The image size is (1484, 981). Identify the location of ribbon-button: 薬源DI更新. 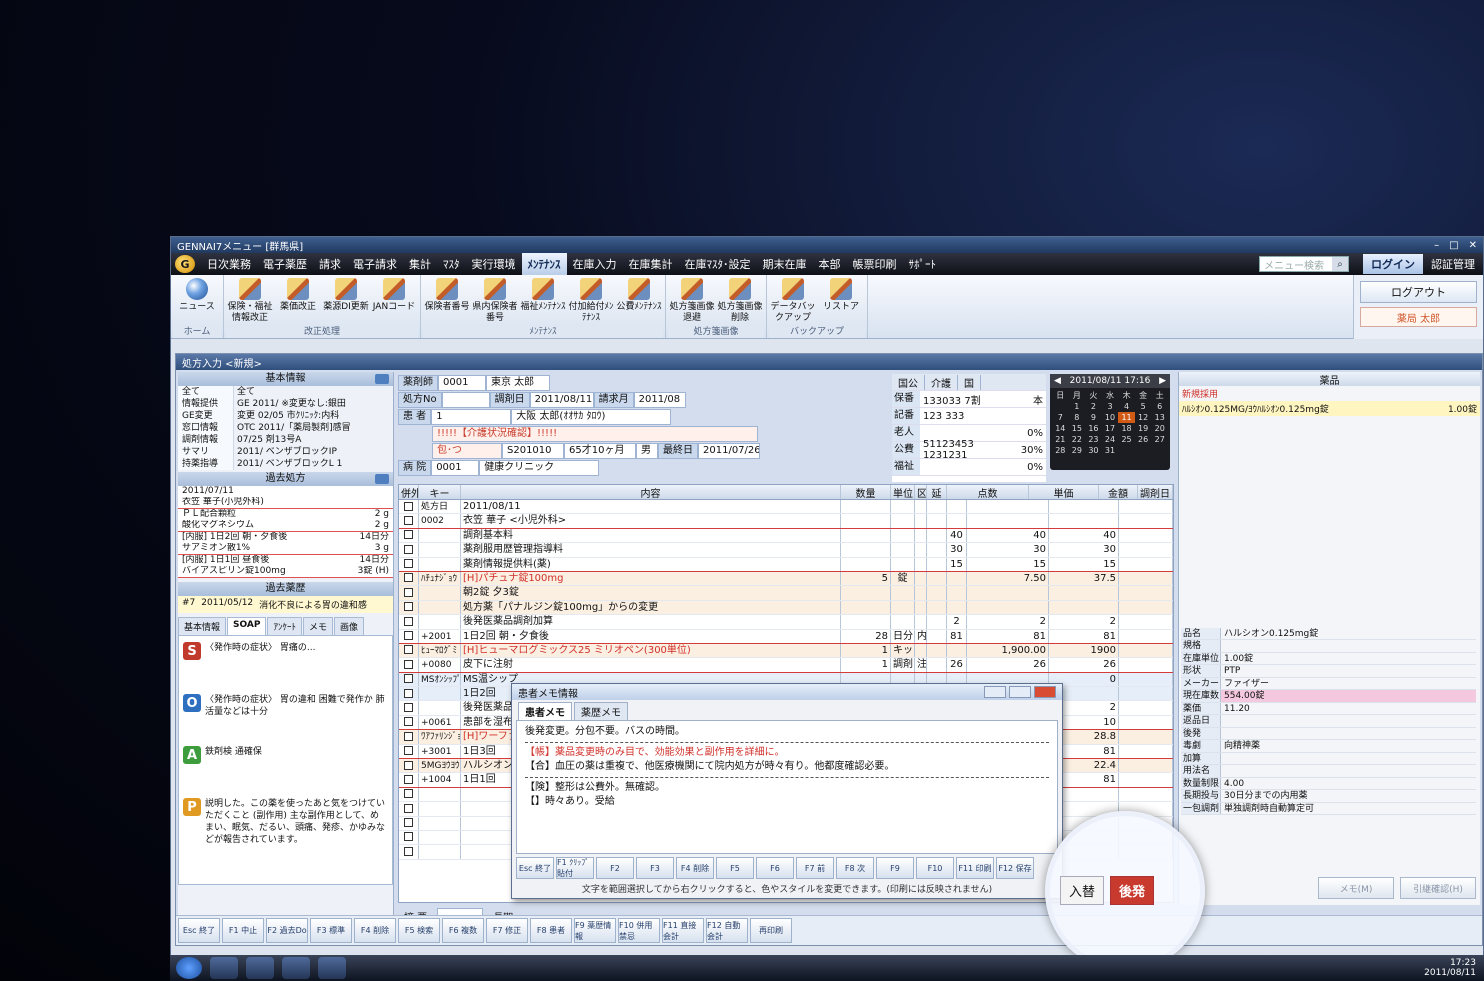
(346, 300).